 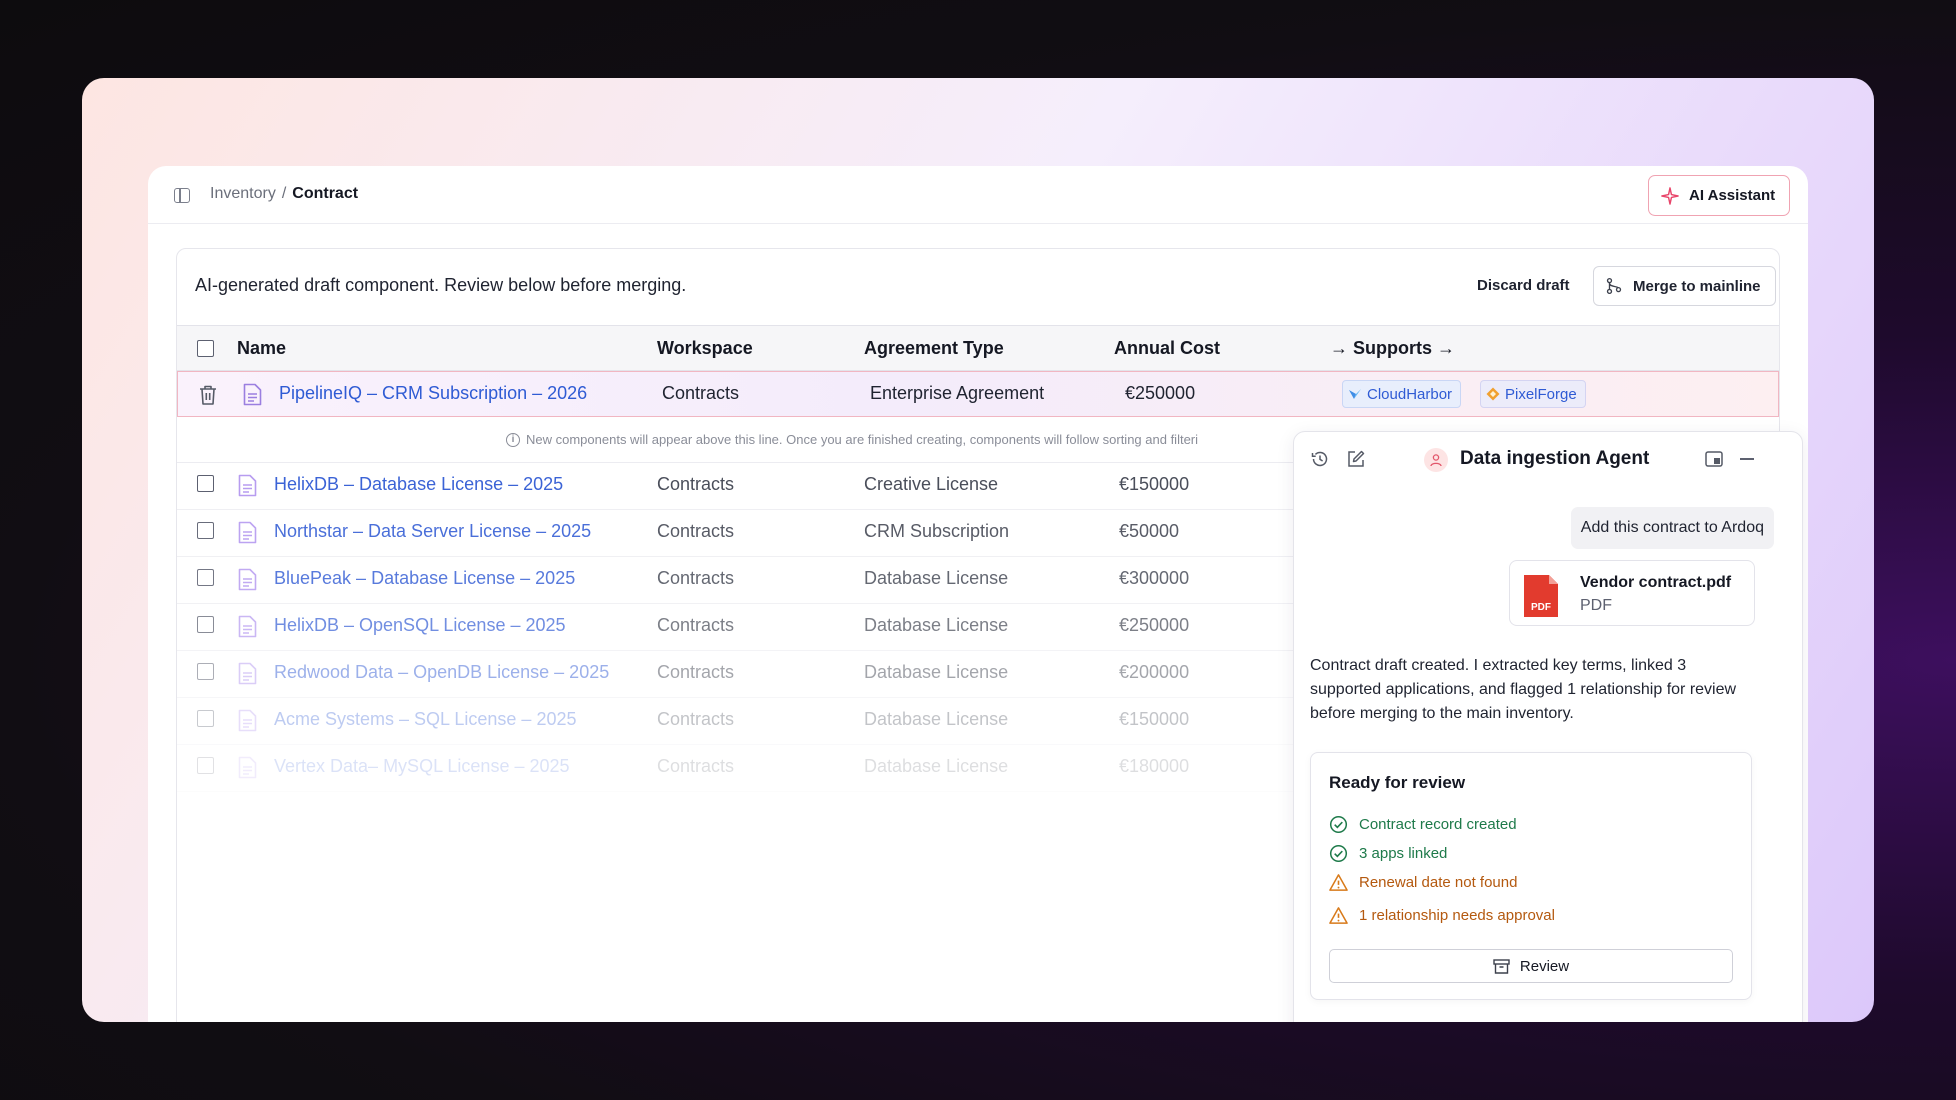 I want to click on breadcrumb-inventory: Inventory, so click(x=243, y=194).